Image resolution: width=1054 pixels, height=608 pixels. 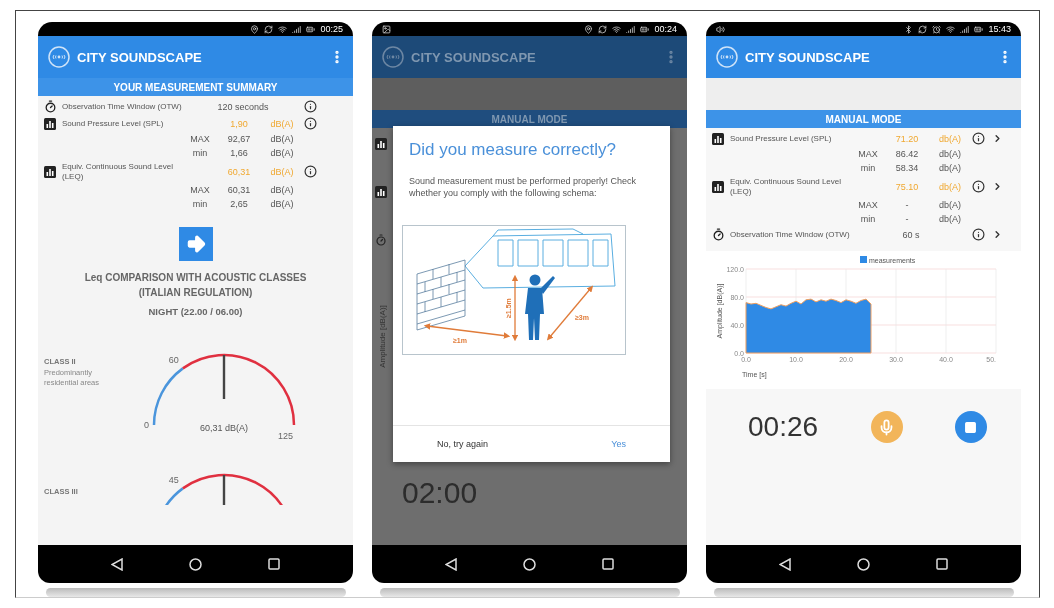 What do you see at coordinates (331, 29) in the screenshot?
I see `status-time: 00:25` at bounding box center [331, 29].